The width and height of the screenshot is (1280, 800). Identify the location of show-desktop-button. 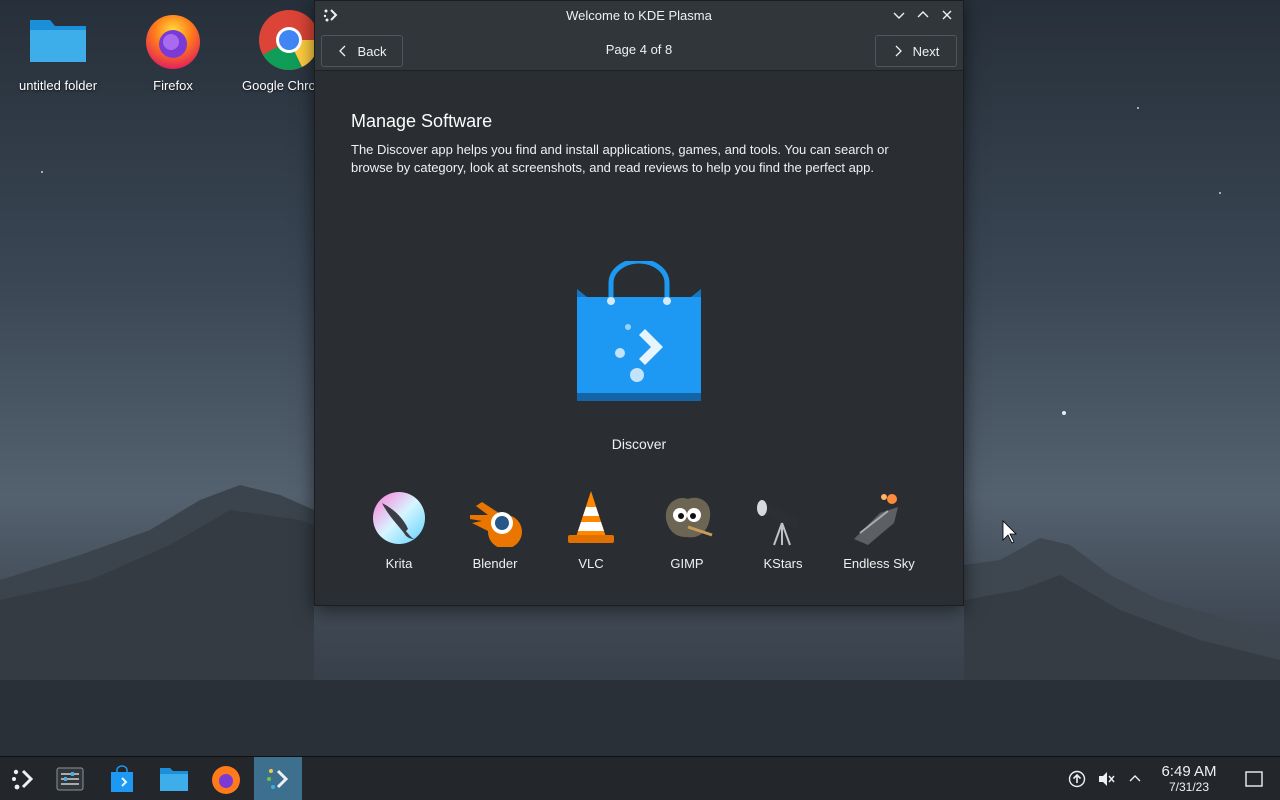
(1254, 778).